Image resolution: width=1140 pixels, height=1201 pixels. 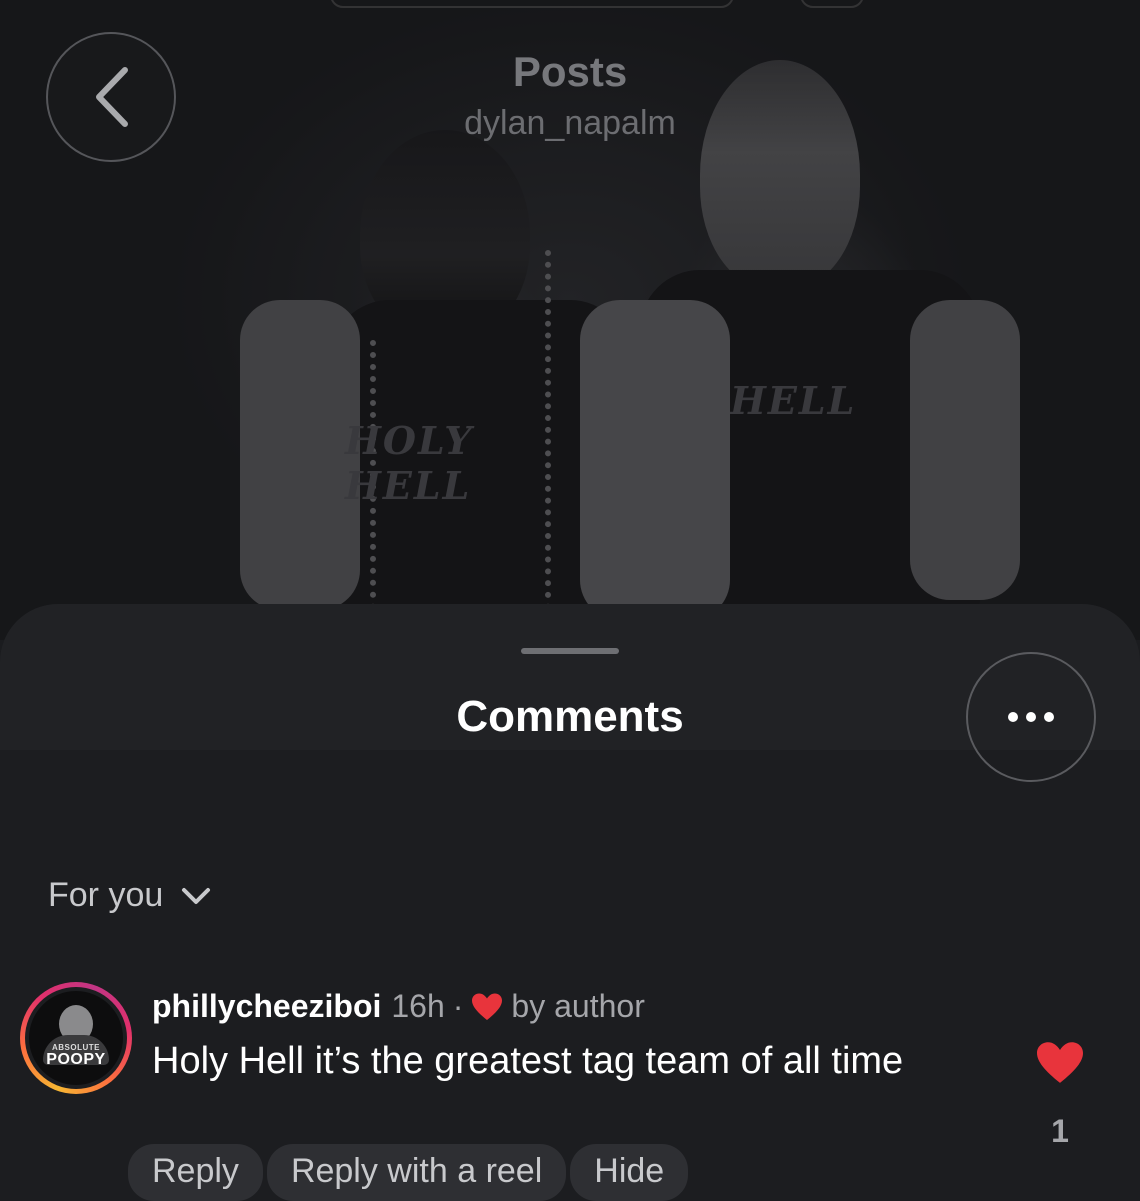 I want to click on like-heart-icon, so click(x=1060, y=1063).